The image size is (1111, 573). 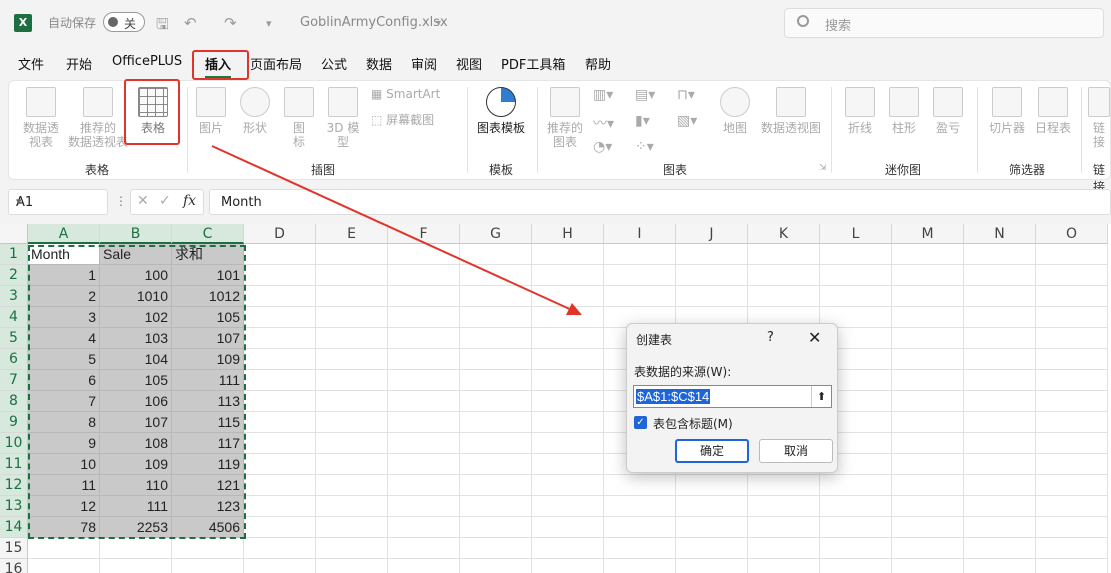 I want to click on row-header: 16, so click(x=14, y=566).